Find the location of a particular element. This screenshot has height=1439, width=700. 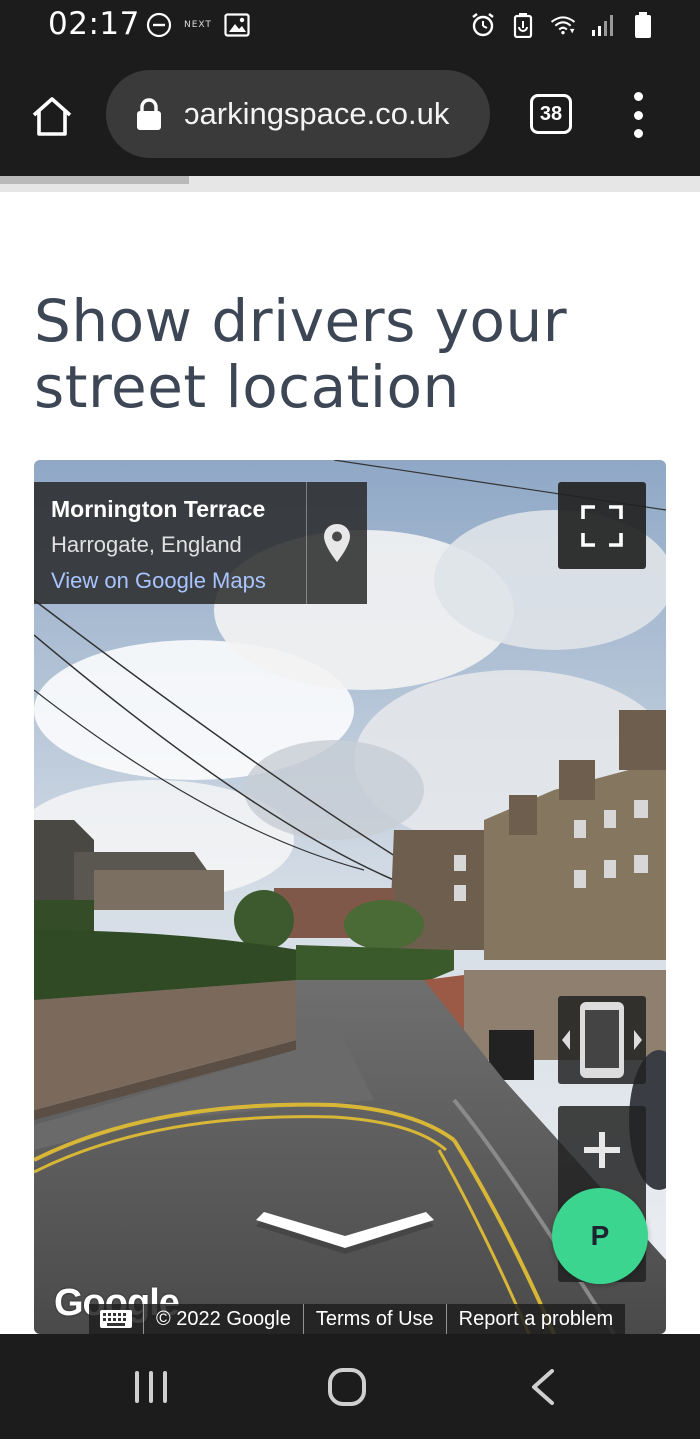

copyright-text: © 2022 Google is located at coordinates (223, 1319).